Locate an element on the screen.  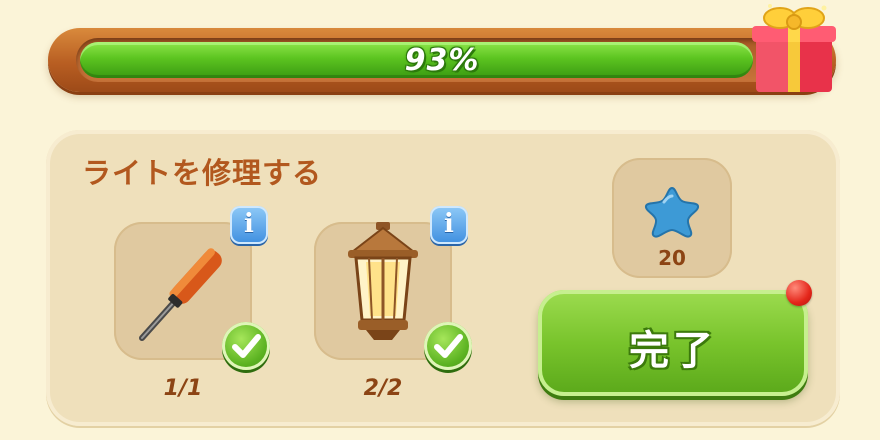
progress-track: 93% is located at coordinates (442, 60).